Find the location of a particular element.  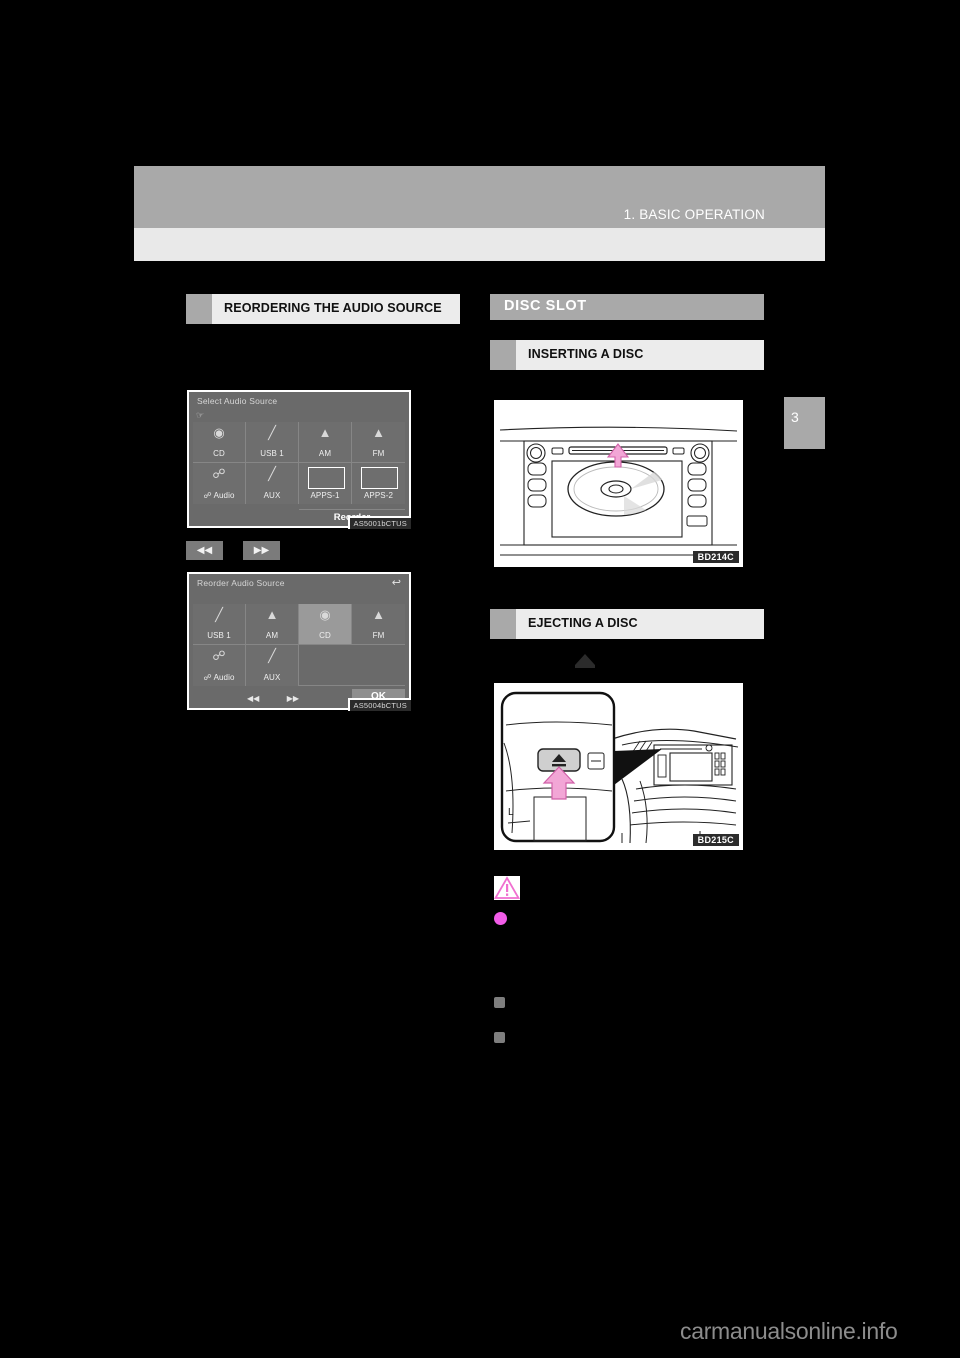

footer-watermark: carmanualsonline.info is located at coordinates (789, 1331).